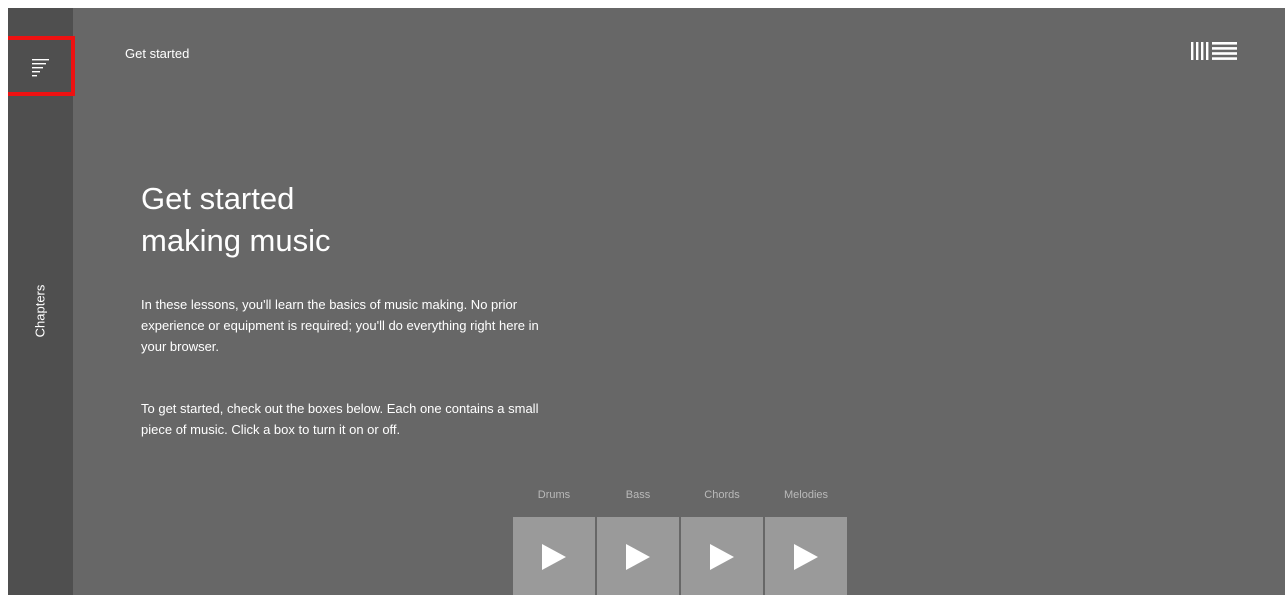 The image size is (1285, 595). I want to click on title-line-2: making music, so click(236, 240).